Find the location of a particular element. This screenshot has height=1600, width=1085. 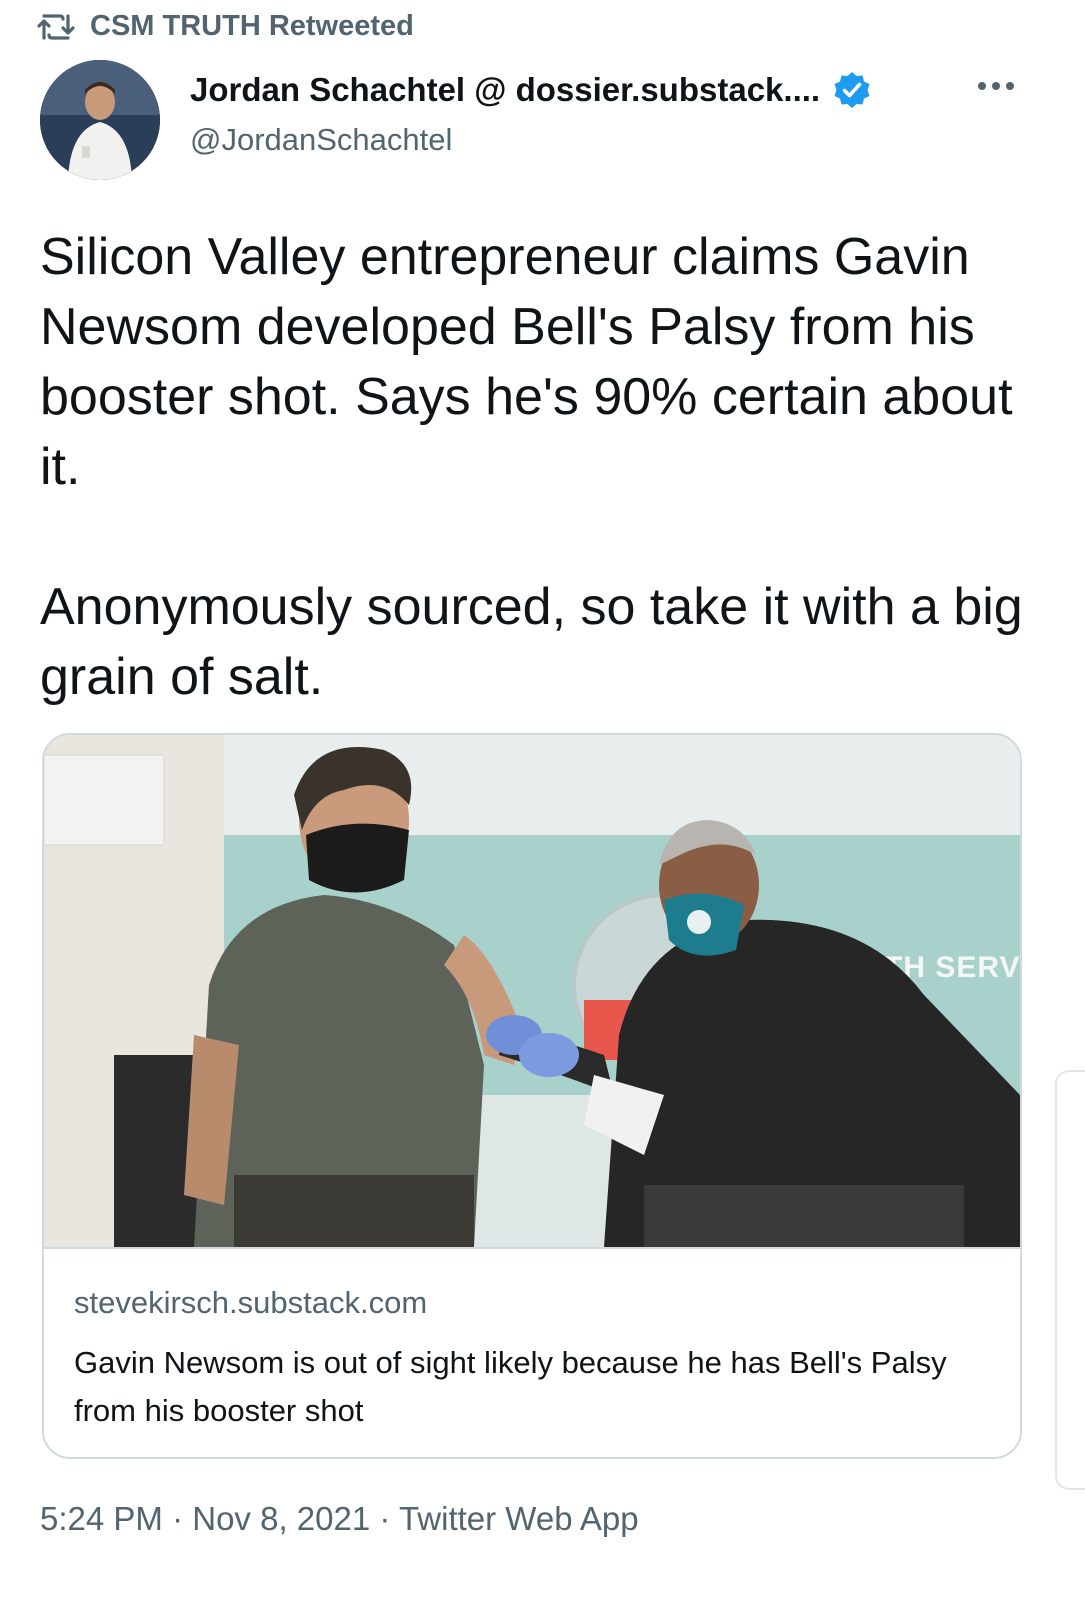

scroll-edge is located at coordinates (1070, 1280).